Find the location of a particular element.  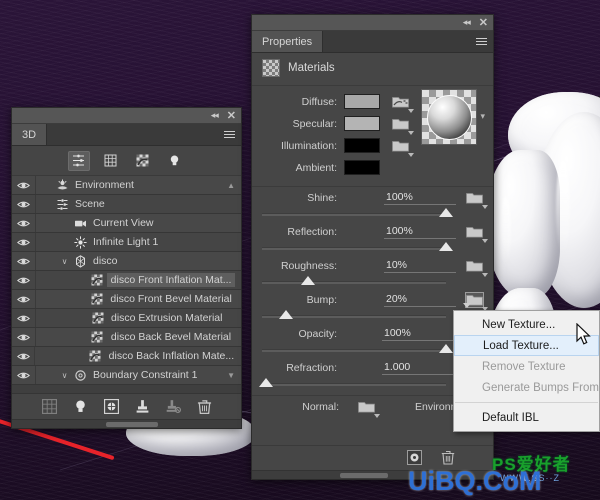

delete-button is located at coordinates (204, 407).